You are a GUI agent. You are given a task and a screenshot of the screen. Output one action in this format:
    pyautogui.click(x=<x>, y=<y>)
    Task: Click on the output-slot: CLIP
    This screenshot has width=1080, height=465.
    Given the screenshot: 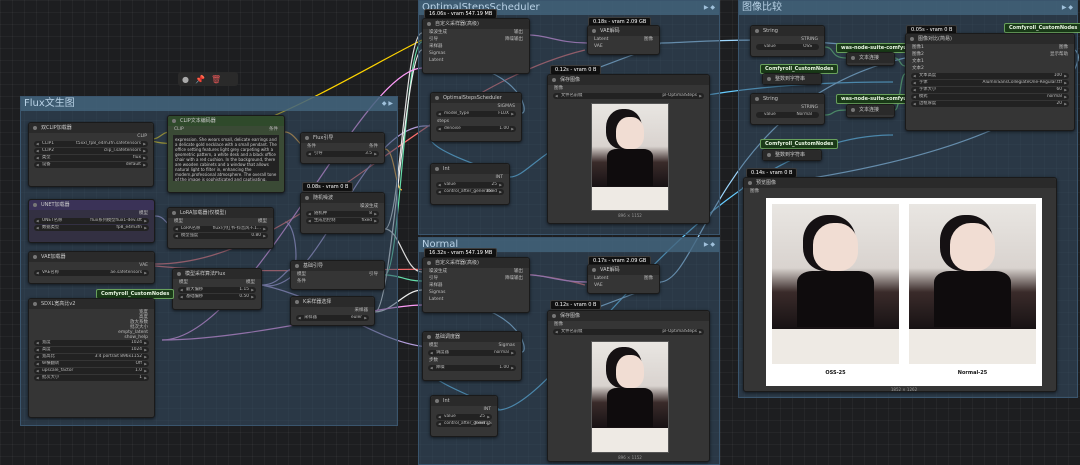 What is the action you would take?
    pyautogui.click(x=91, y=136)
    